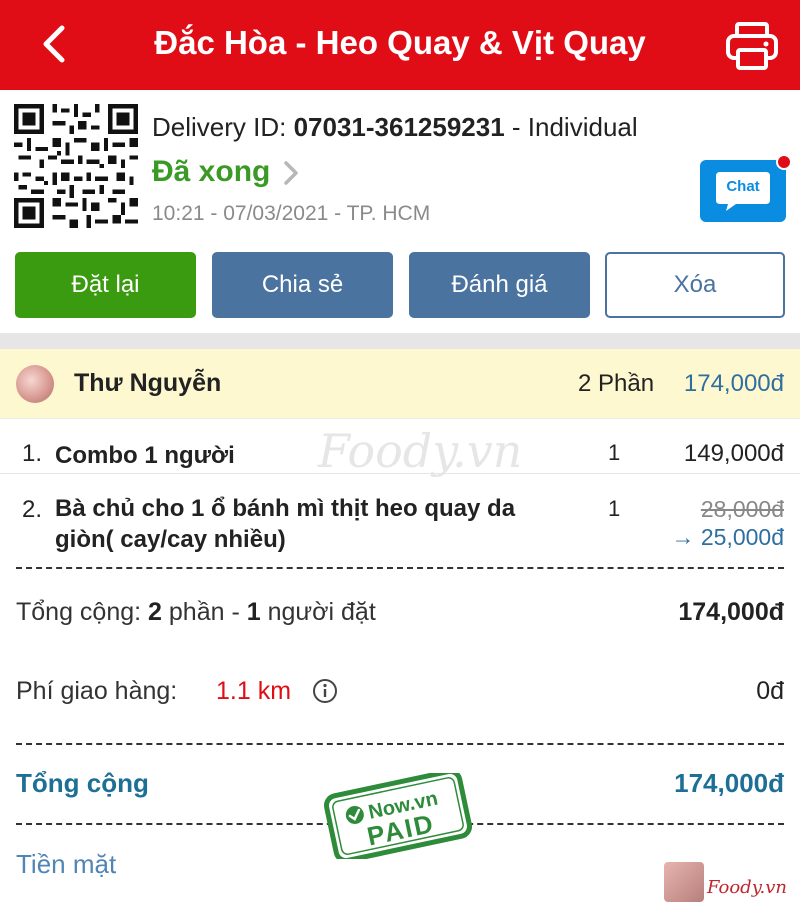 The height and width of the screenshot is (917, 800). Describe the element at coordinates (35, 384) in the screenshot. I see `avatar` at that location.